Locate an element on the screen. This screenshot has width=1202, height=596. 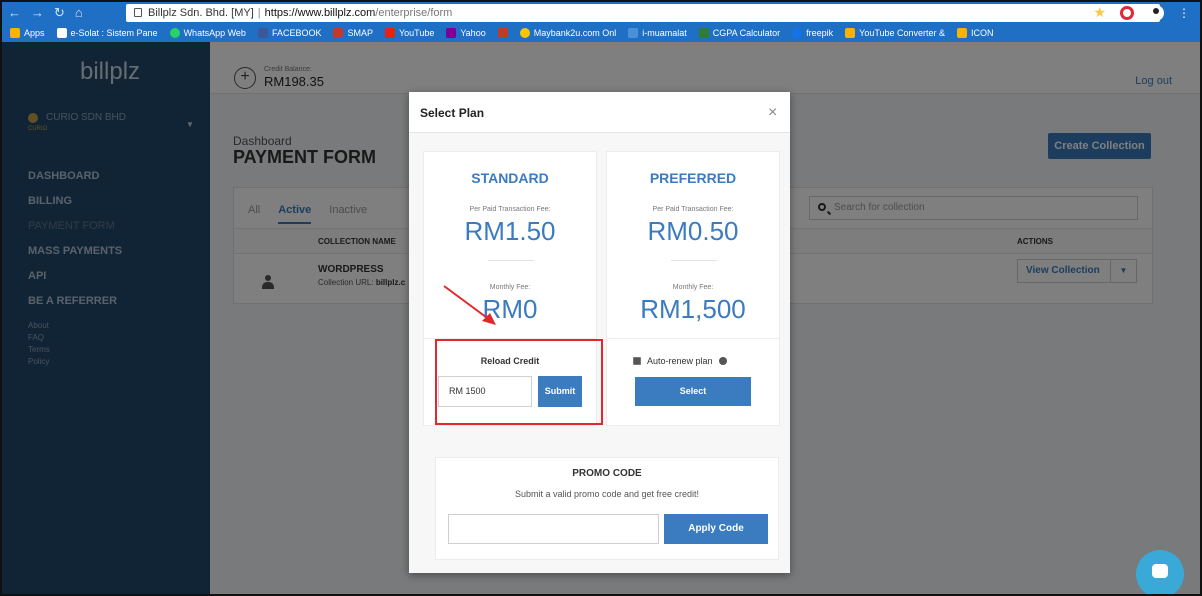
bookmark-maybank: Maybank2u.com Onl is located at coordinates (567, 33).